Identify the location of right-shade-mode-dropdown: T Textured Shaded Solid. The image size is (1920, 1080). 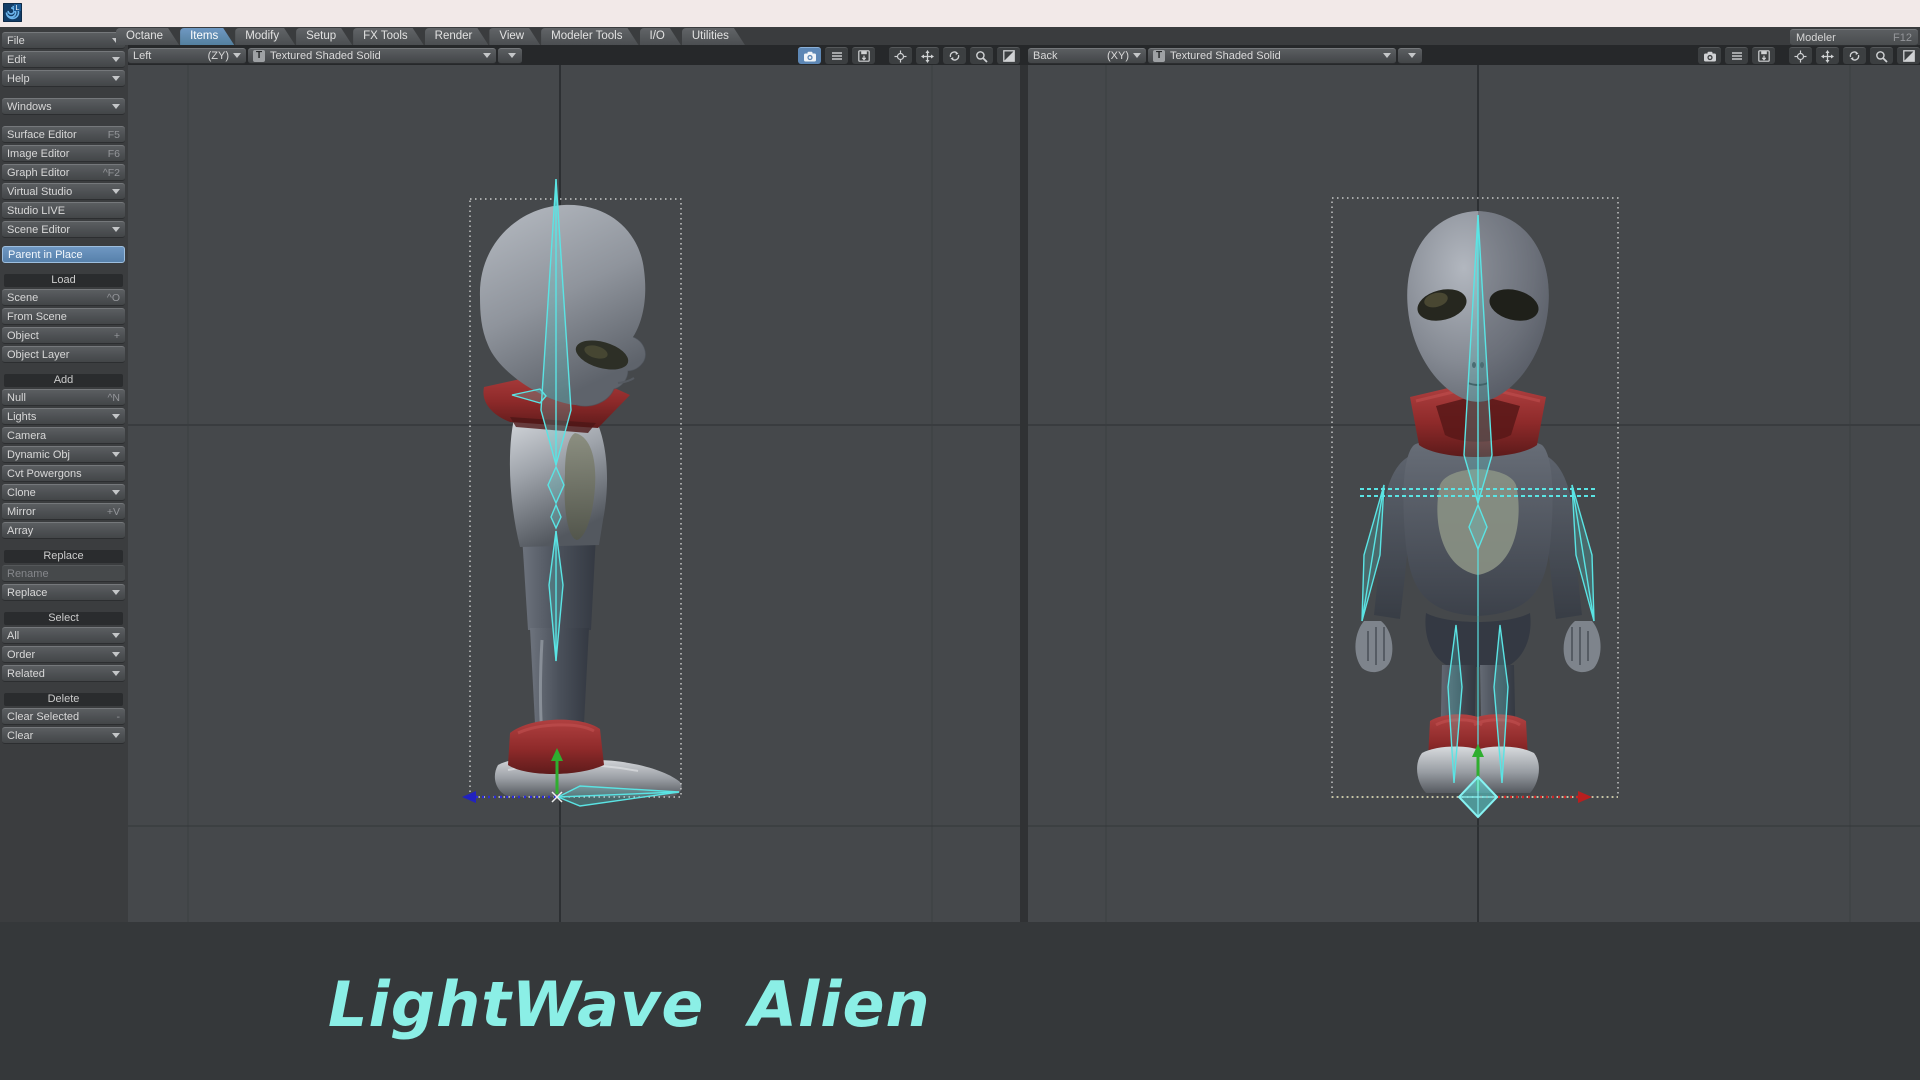
(1272, 55).